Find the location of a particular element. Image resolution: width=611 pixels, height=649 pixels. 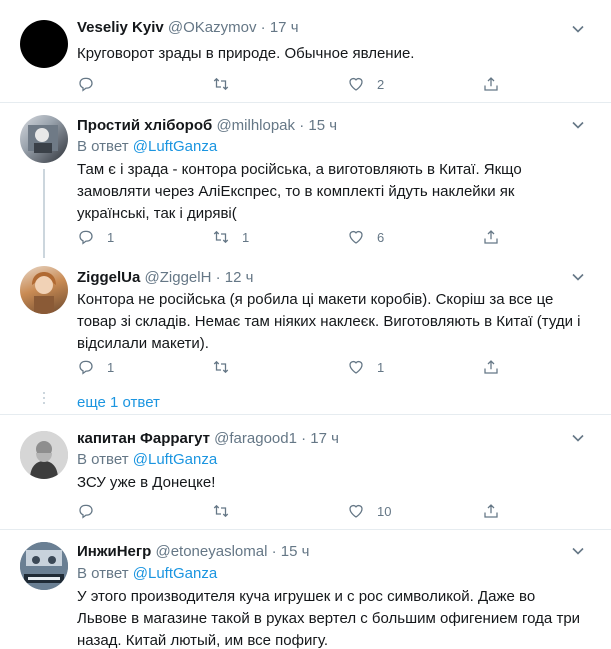

user-name: Veseliy Kyiv is located at coordinates (120, 27).